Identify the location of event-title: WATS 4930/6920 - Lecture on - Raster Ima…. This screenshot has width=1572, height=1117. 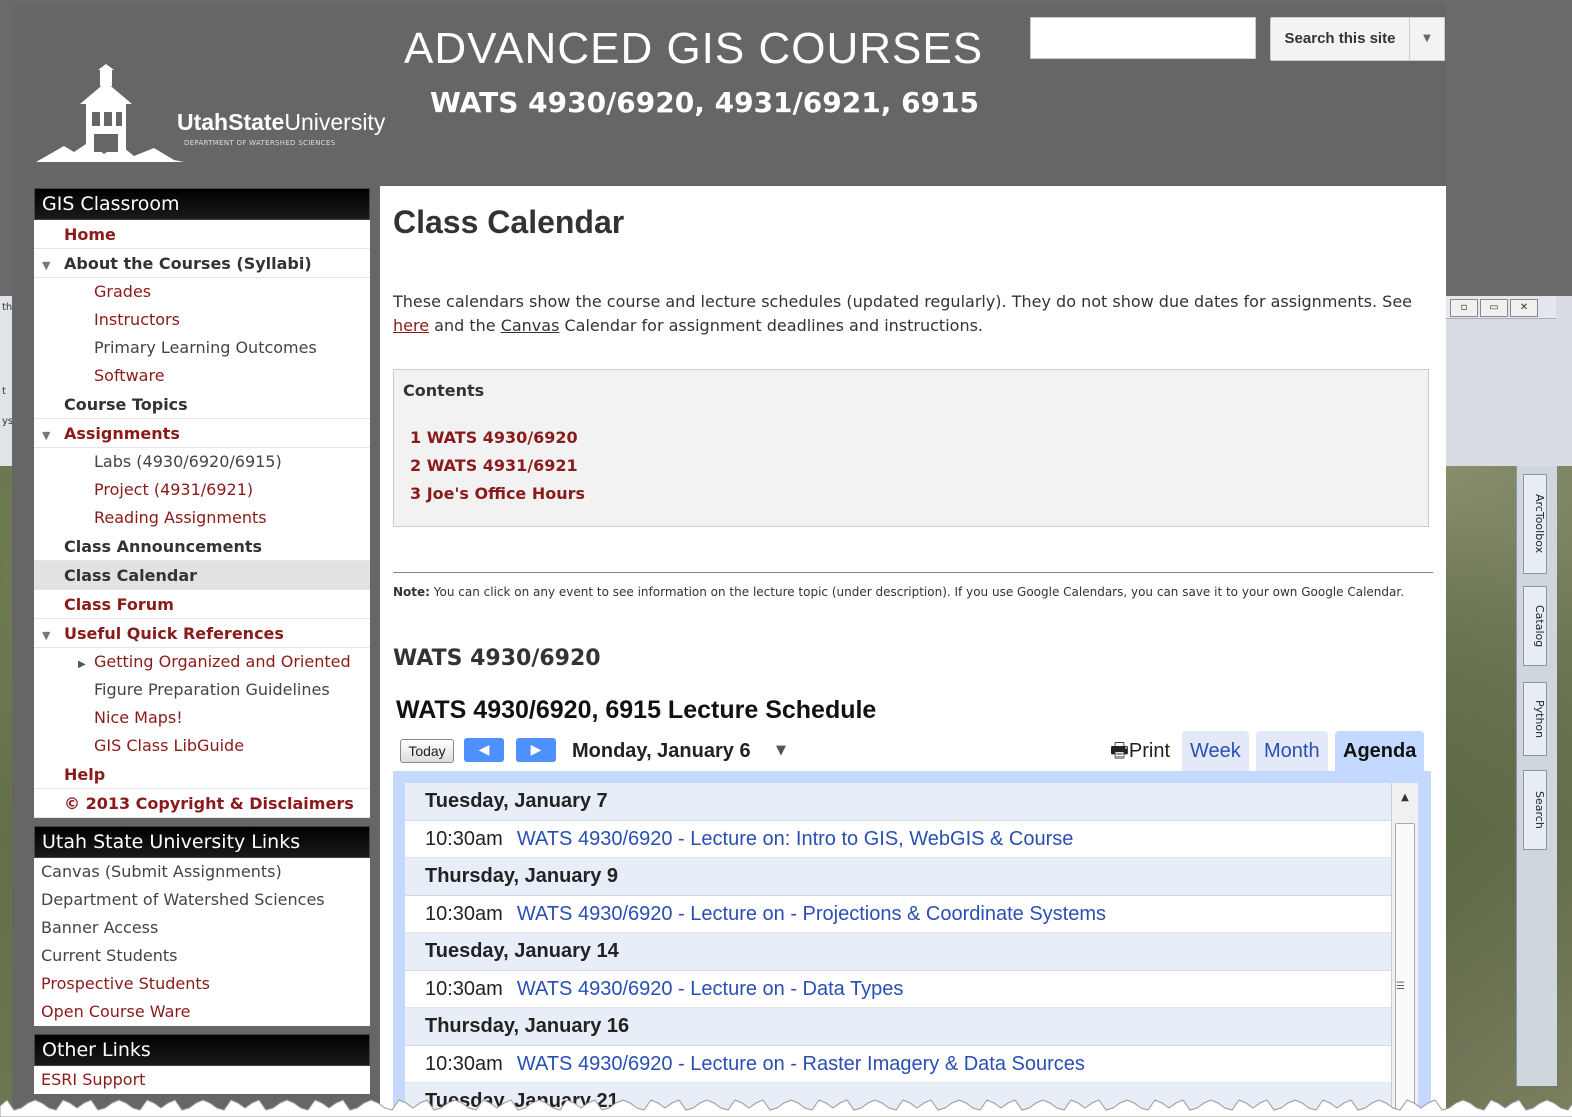
(801, 1064).